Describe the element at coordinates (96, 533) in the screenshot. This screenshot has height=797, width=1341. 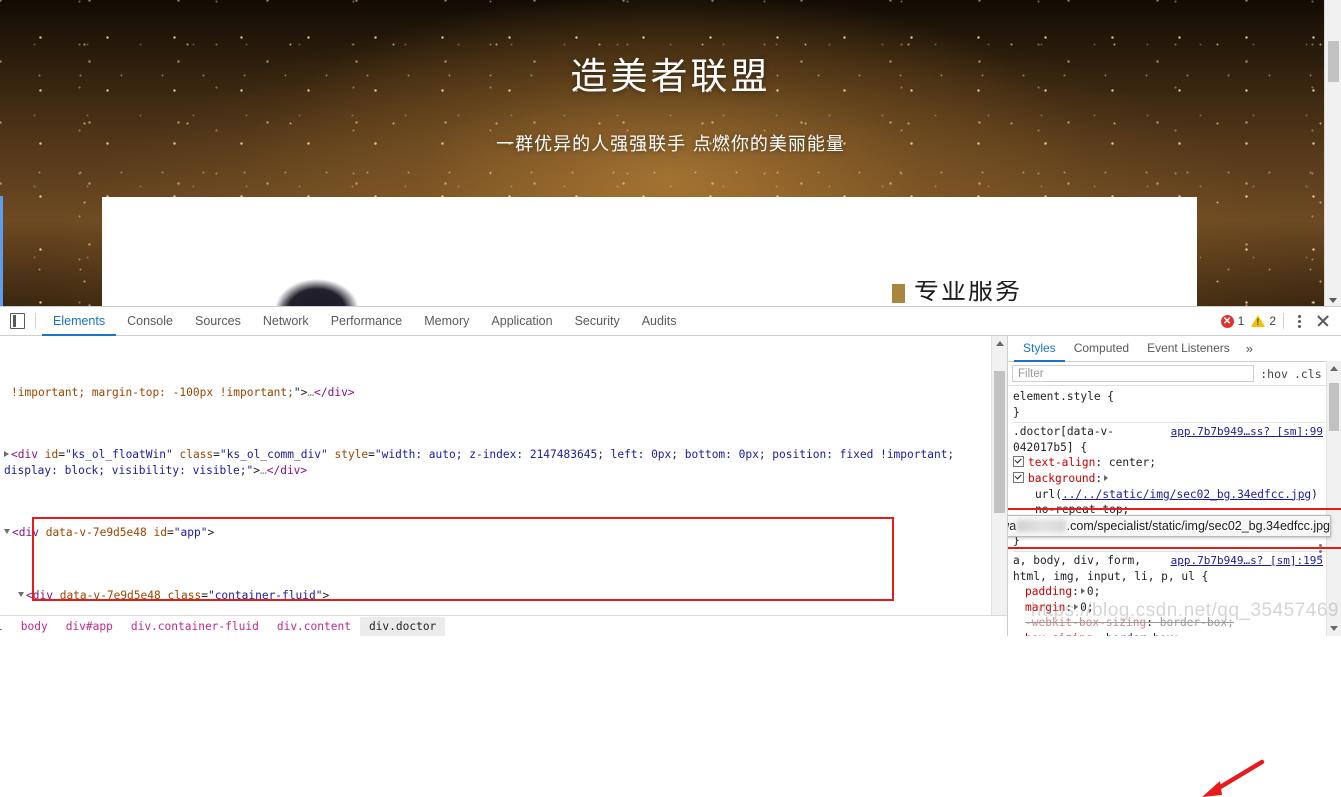
I see `dom-attr: data-v-7e9d5e48` at that location.